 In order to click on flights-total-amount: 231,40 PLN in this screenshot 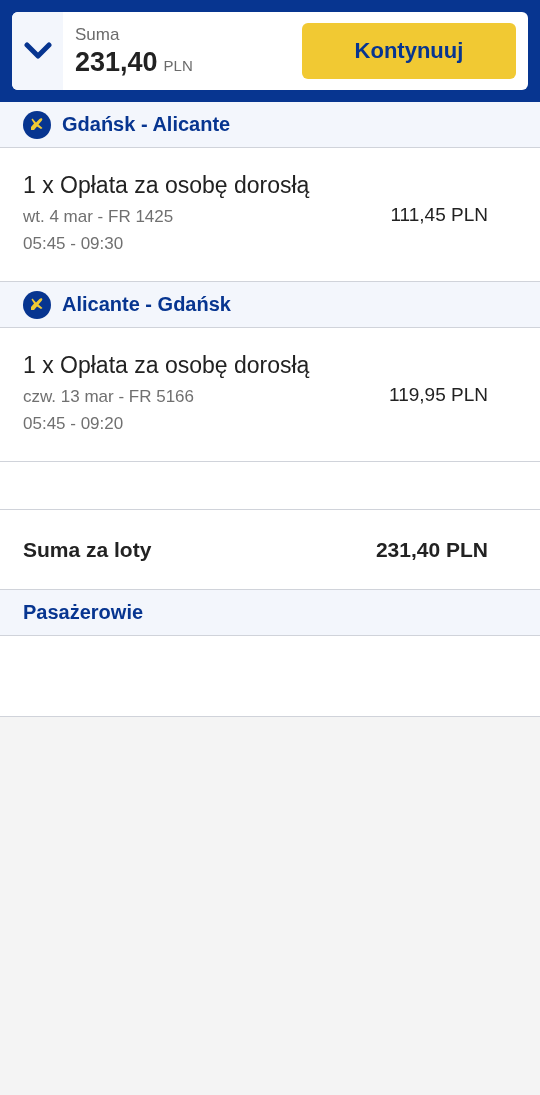, I will do `click(431, 549)`.